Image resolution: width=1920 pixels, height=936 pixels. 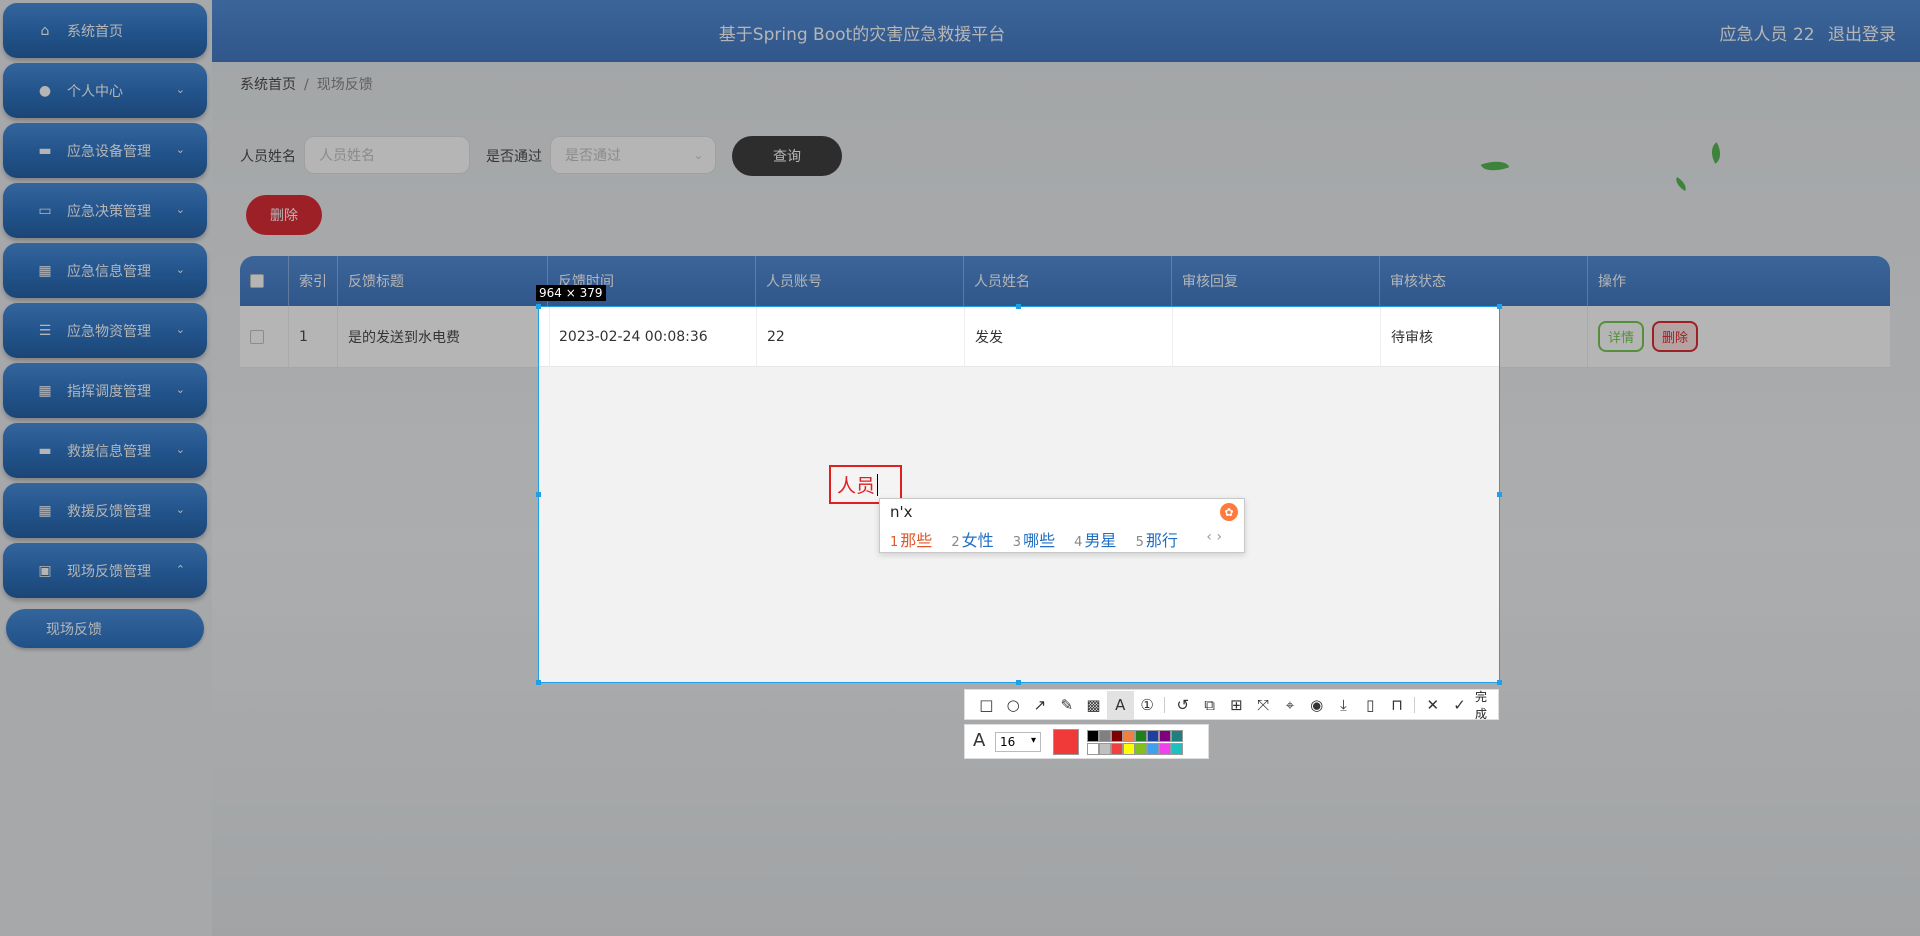 I want to click on close-icon: ✕, so click(x=1432, y=705).